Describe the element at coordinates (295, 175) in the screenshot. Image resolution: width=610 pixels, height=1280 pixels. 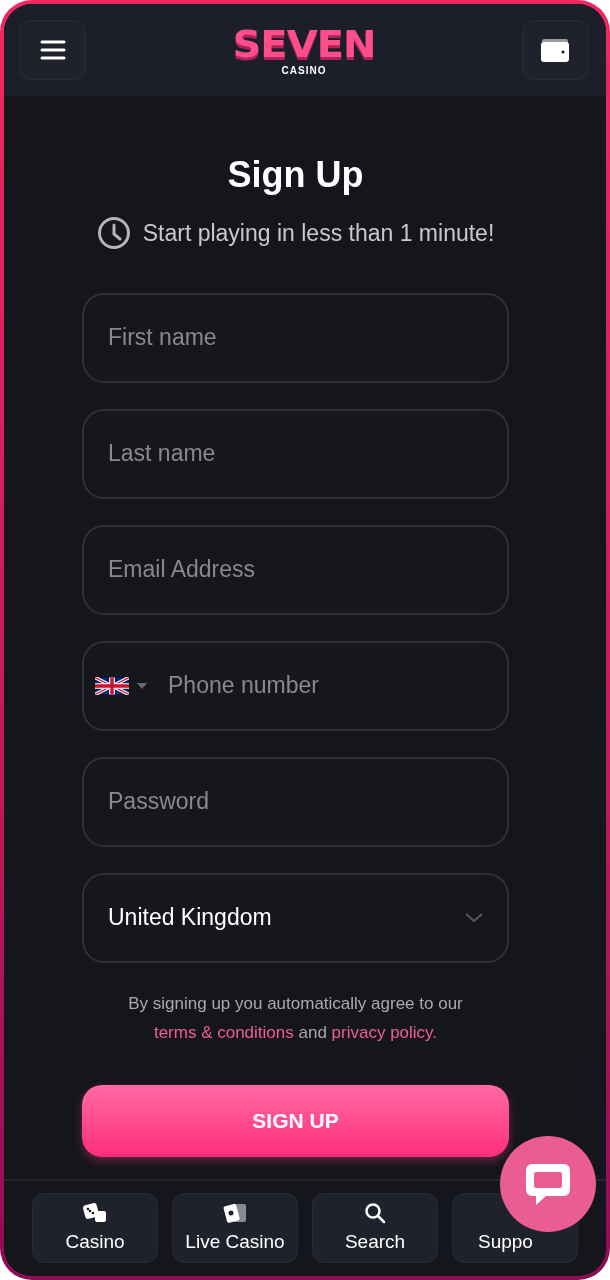
I see `page-title: Sign Up` at that location.